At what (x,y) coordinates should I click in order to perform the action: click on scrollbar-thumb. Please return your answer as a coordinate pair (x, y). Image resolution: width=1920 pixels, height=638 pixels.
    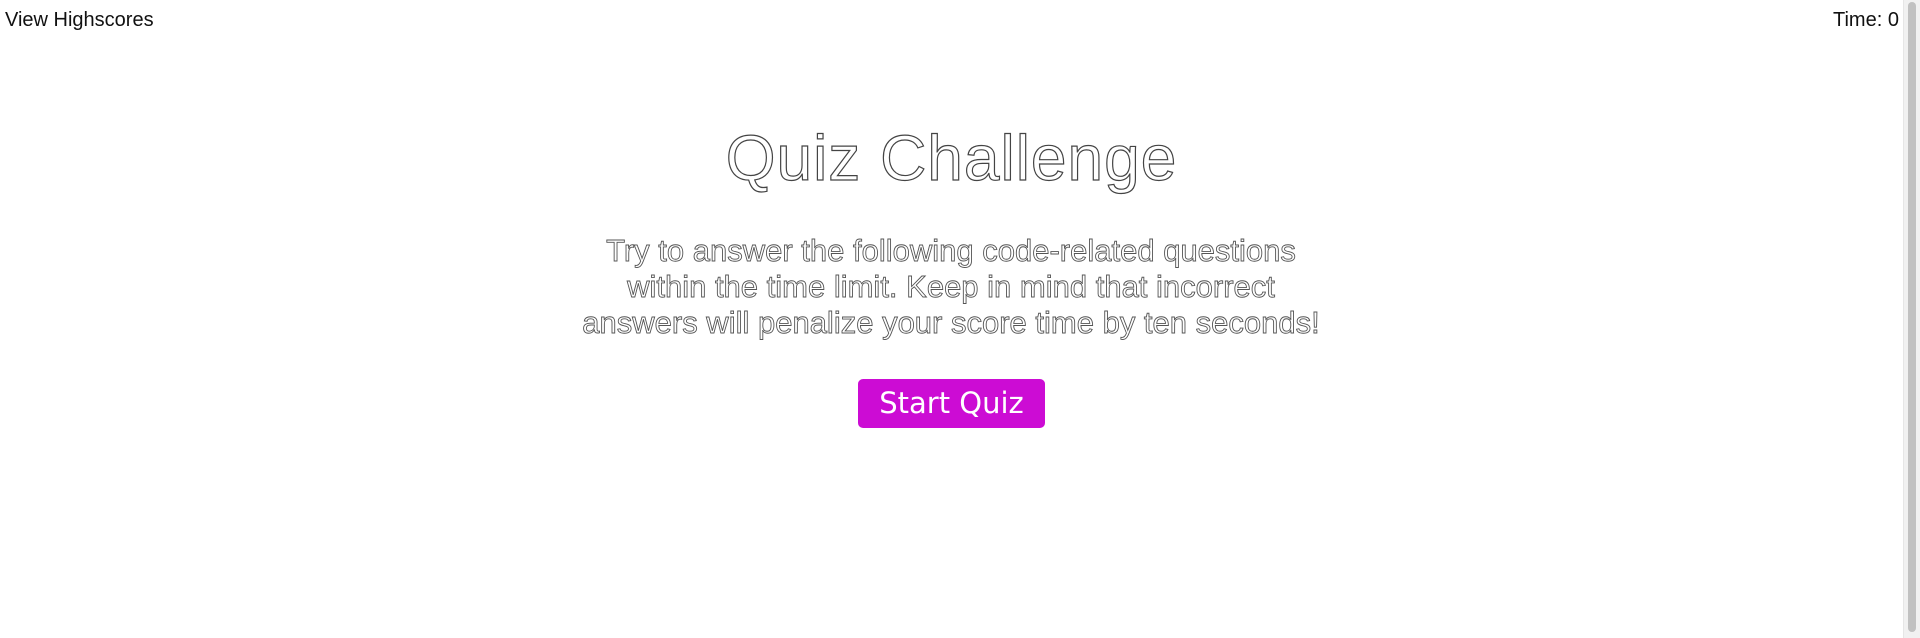
    Looking at the image, I should click on (1912, 317).